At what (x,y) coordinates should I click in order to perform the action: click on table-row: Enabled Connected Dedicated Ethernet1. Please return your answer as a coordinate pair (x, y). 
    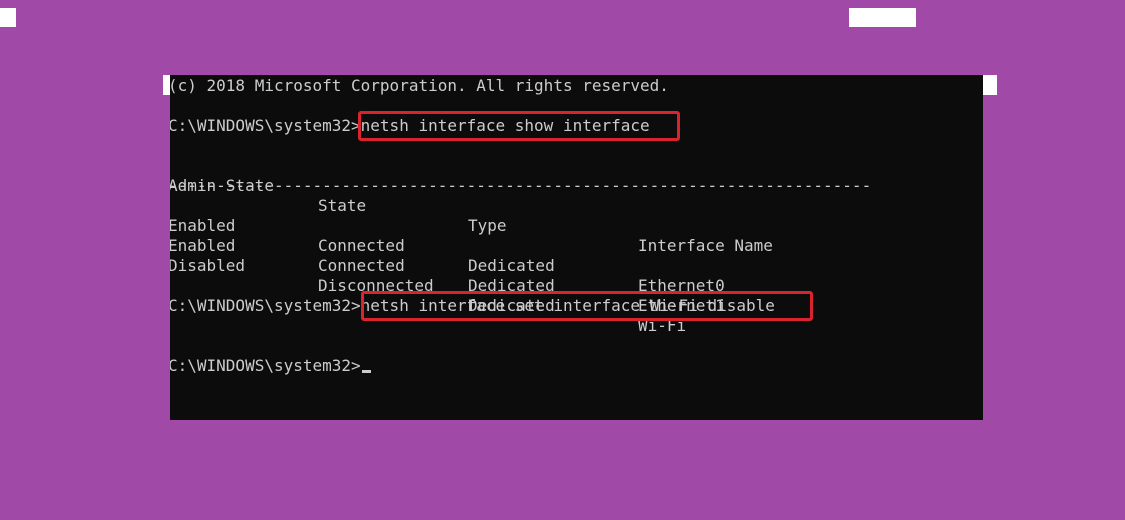
    Looking at the image, I should click on (575, 265).